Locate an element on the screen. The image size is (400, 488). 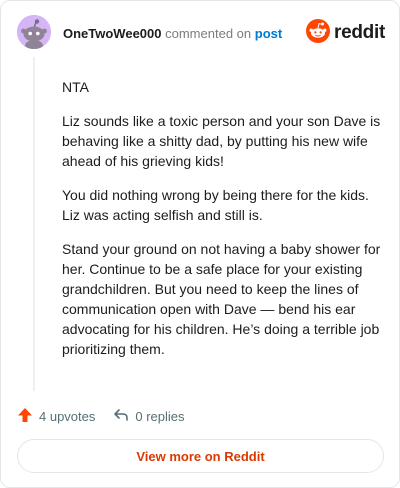
snoo-avatar-icon is located at coordinates (34, 32).